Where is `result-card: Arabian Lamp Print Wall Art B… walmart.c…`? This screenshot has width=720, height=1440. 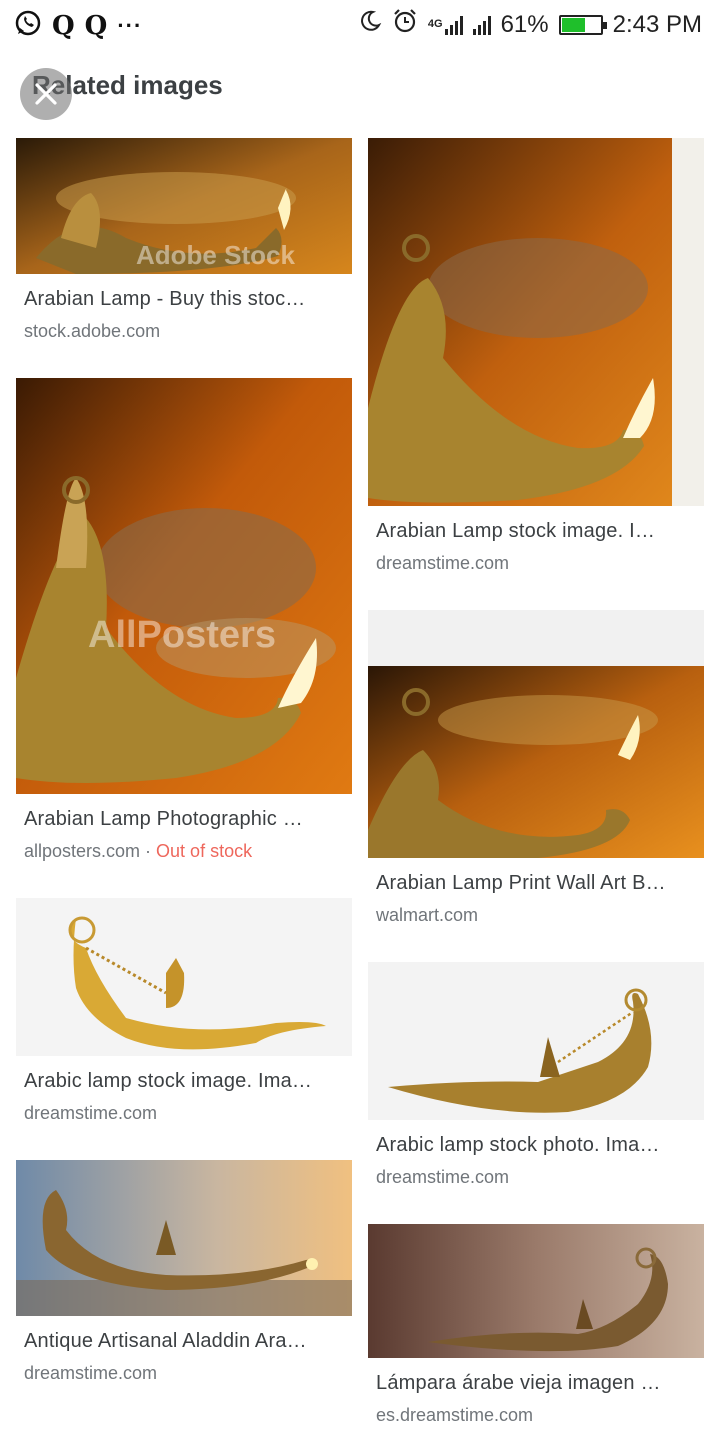
result-card: Arabian Lamp Print Wall Art B… walmart.c… is located at coordinates (536, 768).